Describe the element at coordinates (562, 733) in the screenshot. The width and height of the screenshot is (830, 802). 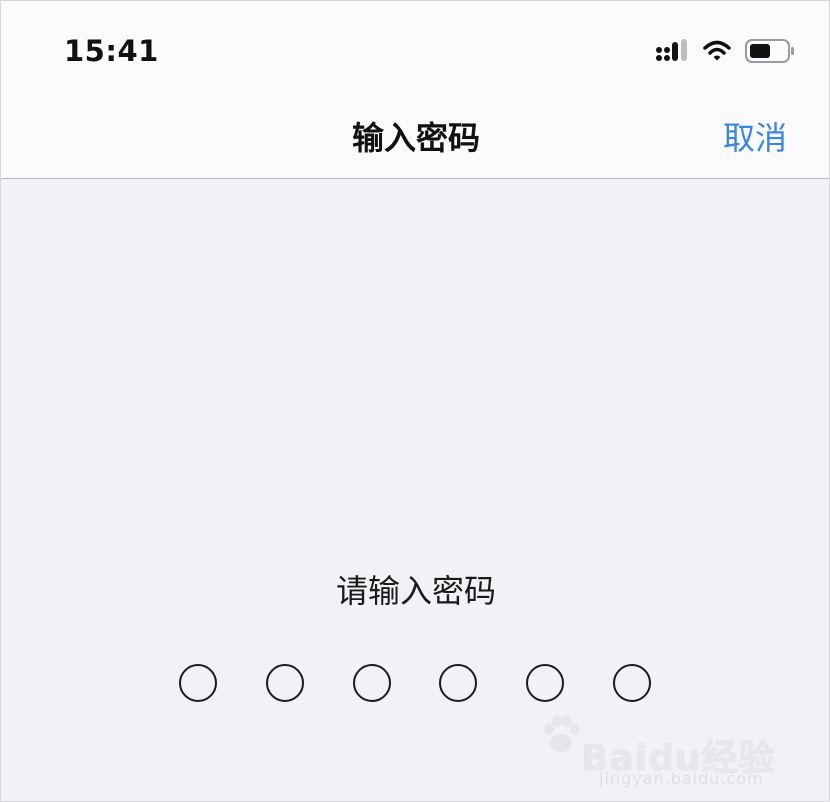
I see `paw-logo-icon` at that location.